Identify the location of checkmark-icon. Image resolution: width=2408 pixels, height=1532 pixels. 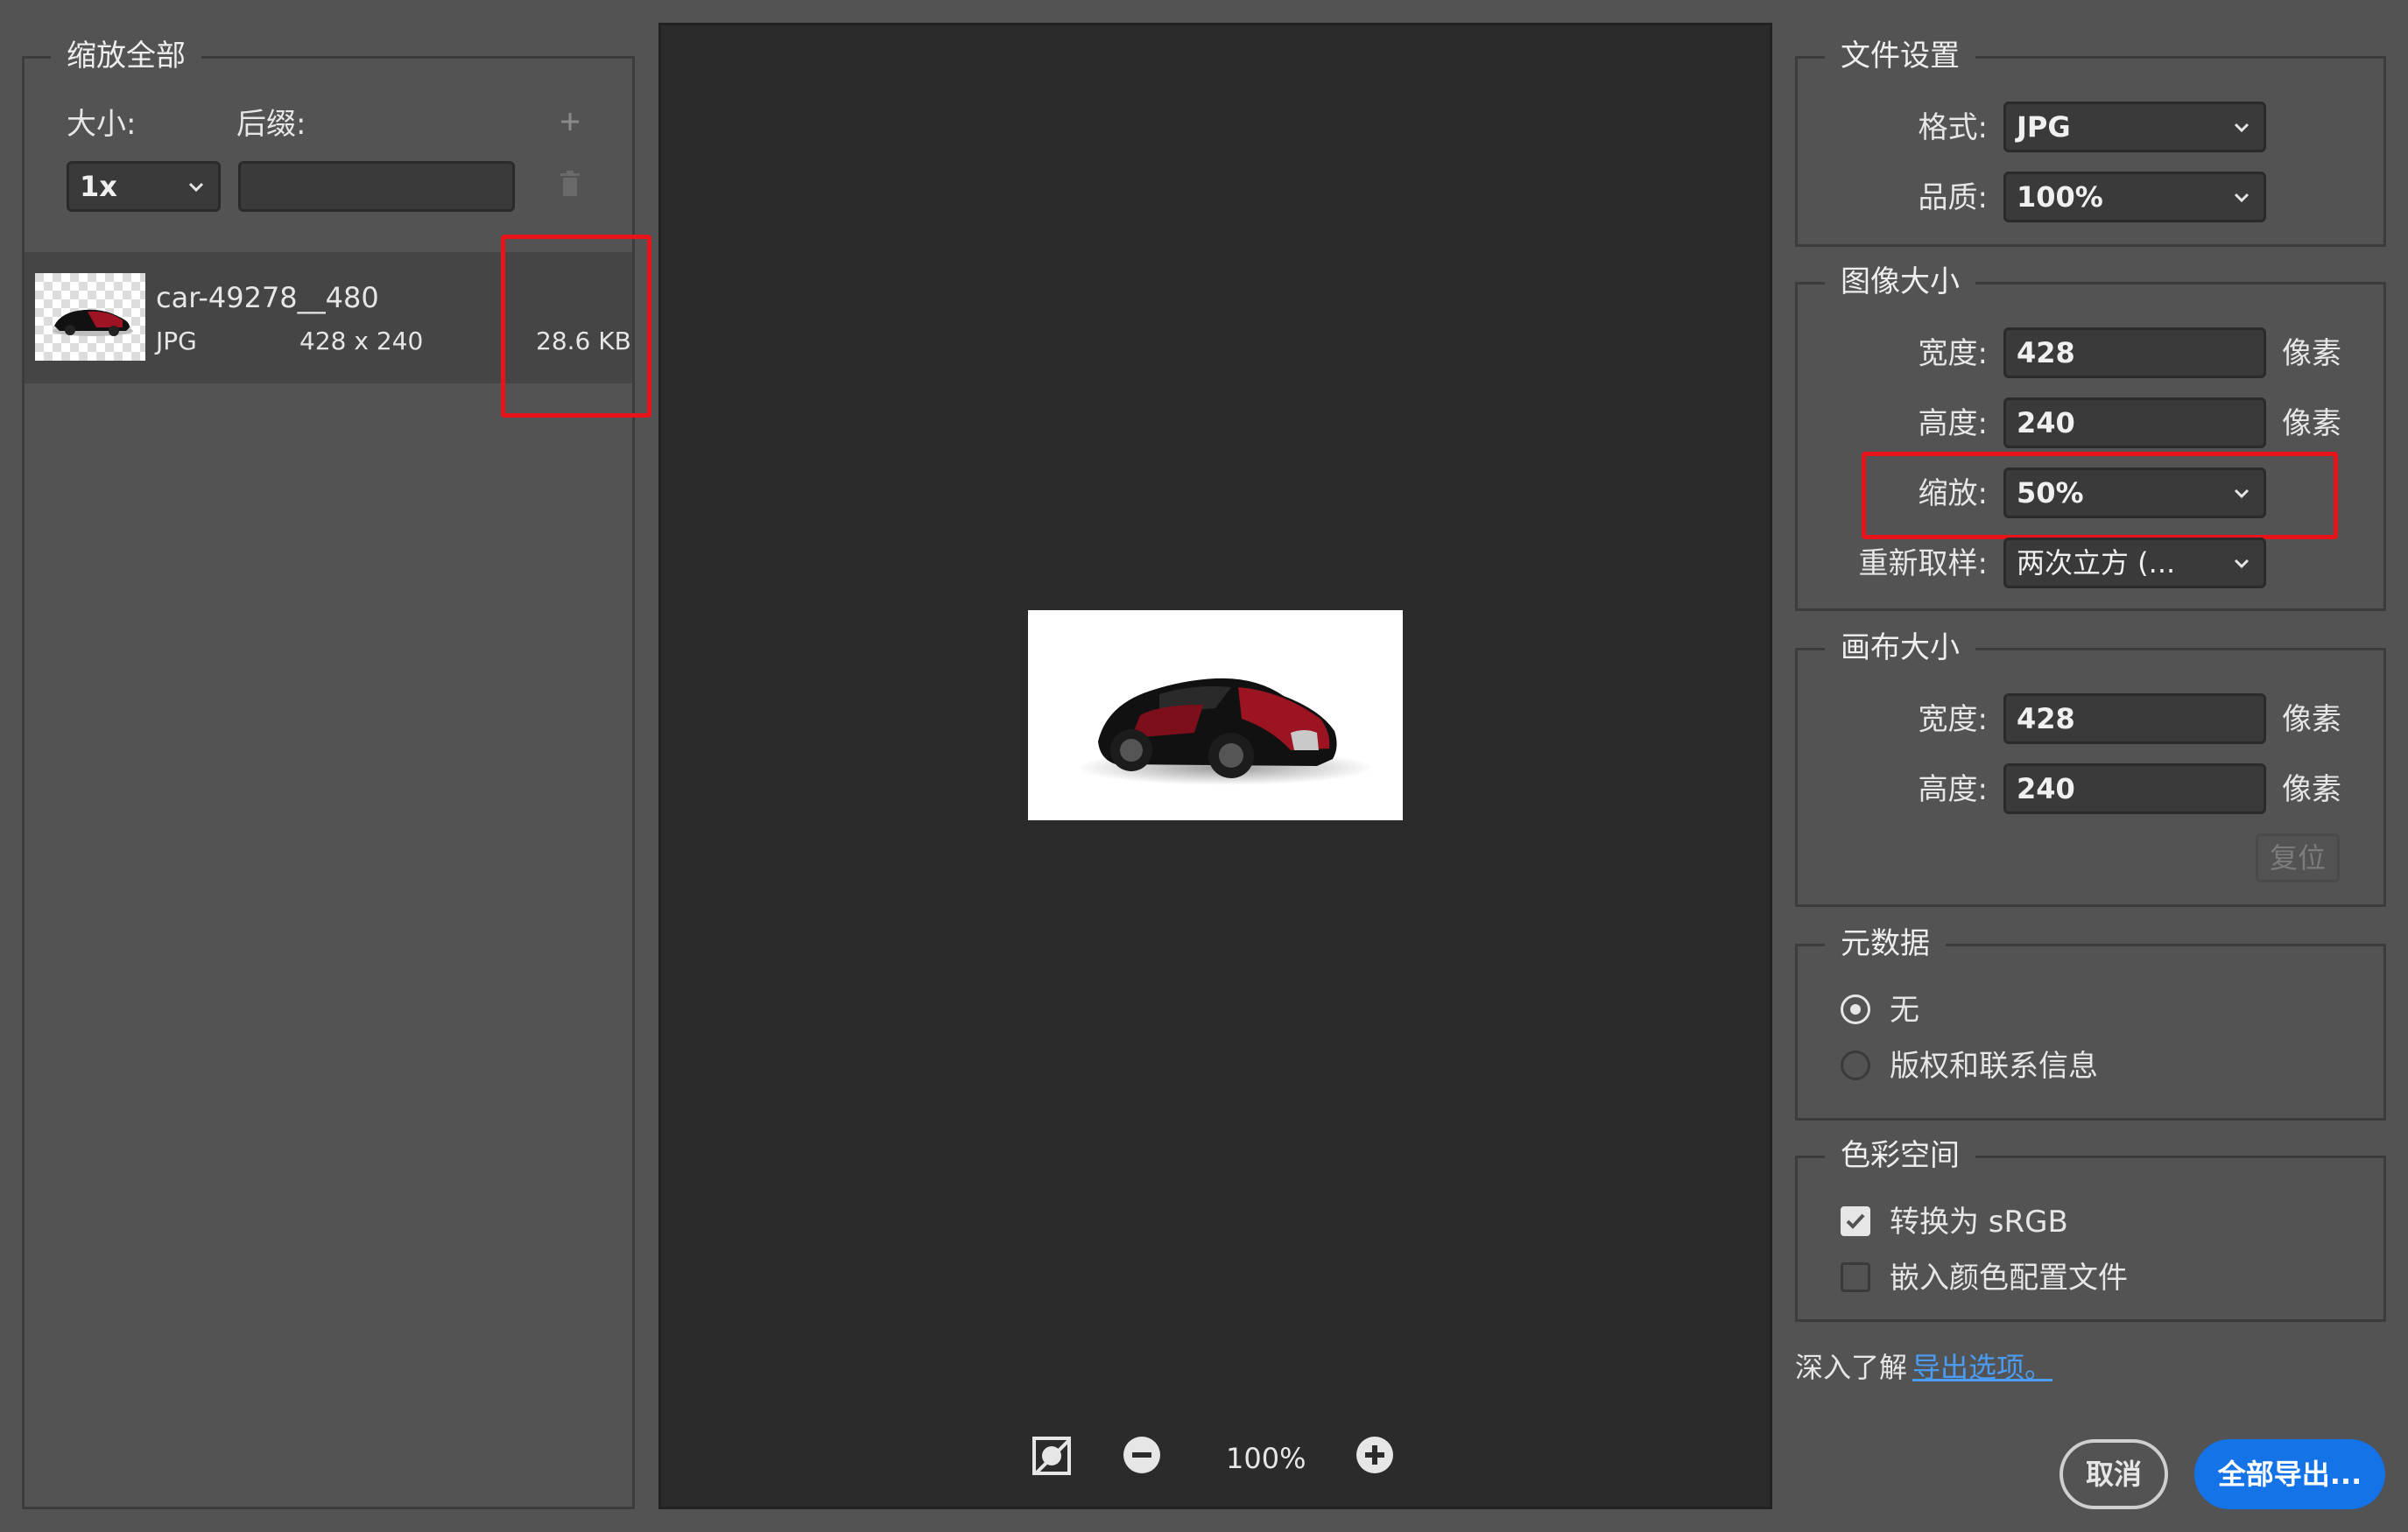
(1855, 1221).